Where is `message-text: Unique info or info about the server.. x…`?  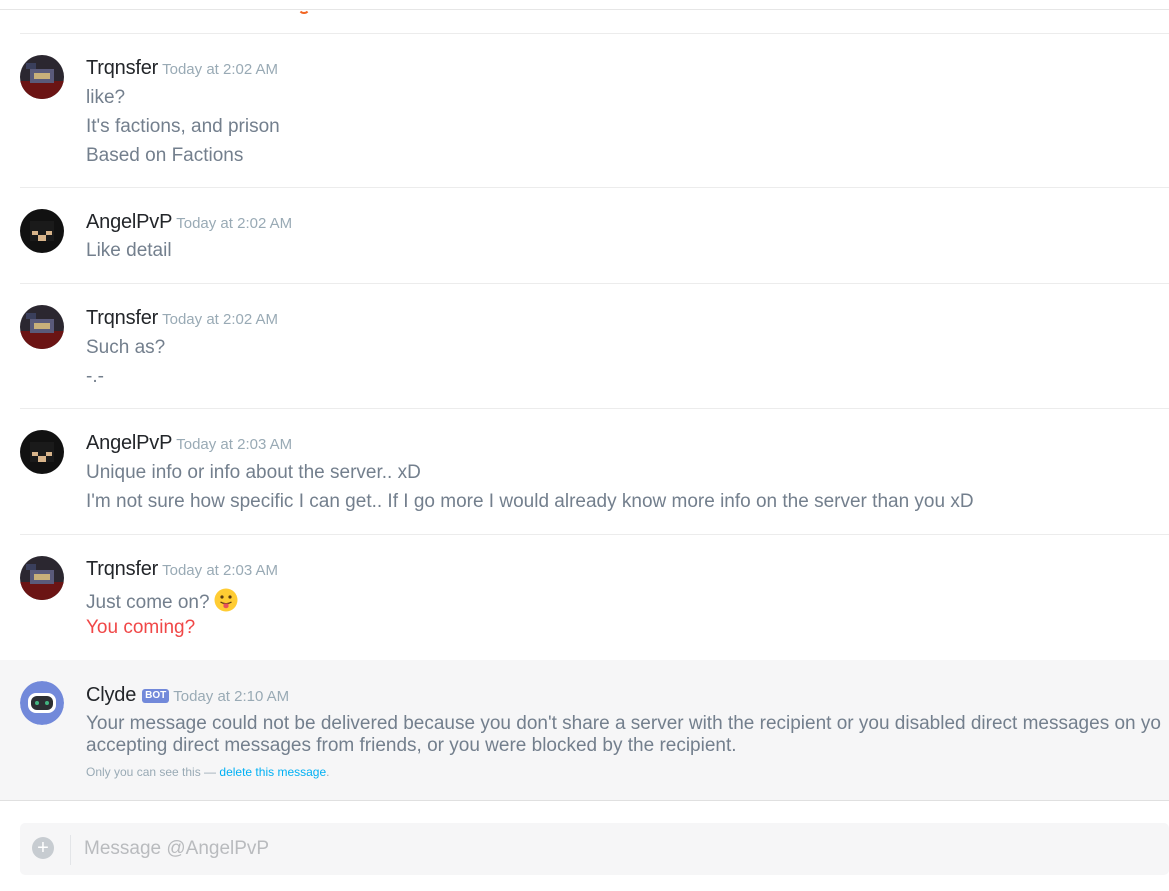
message-text: Unique info or info about the server.. x… is located at coordinates (253, 472).